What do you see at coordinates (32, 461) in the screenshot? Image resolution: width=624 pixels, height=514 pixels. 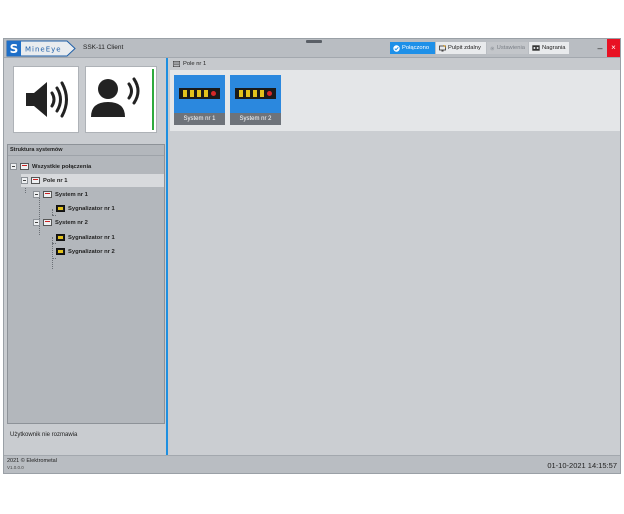 I see `copyright: 2021 © Elektrometal` at bounding box center [32, 461].